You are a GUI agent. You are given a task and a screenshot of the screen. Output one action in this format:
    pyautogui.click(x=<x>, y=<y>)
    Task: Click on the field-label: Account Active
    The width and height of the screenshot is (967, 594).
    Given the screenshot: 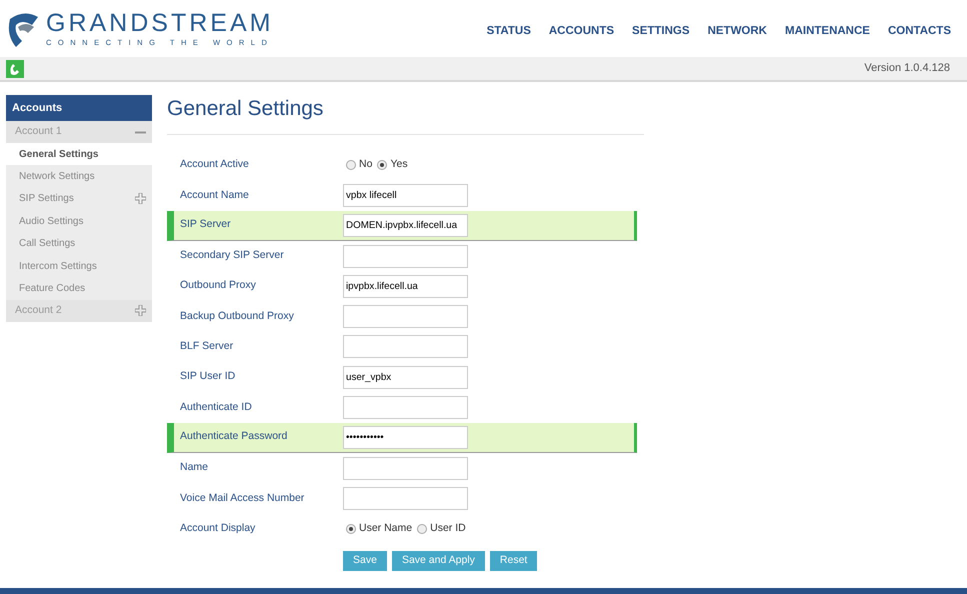 What is the action you would take?
    pyautogui.click(x=215, y=164)
    